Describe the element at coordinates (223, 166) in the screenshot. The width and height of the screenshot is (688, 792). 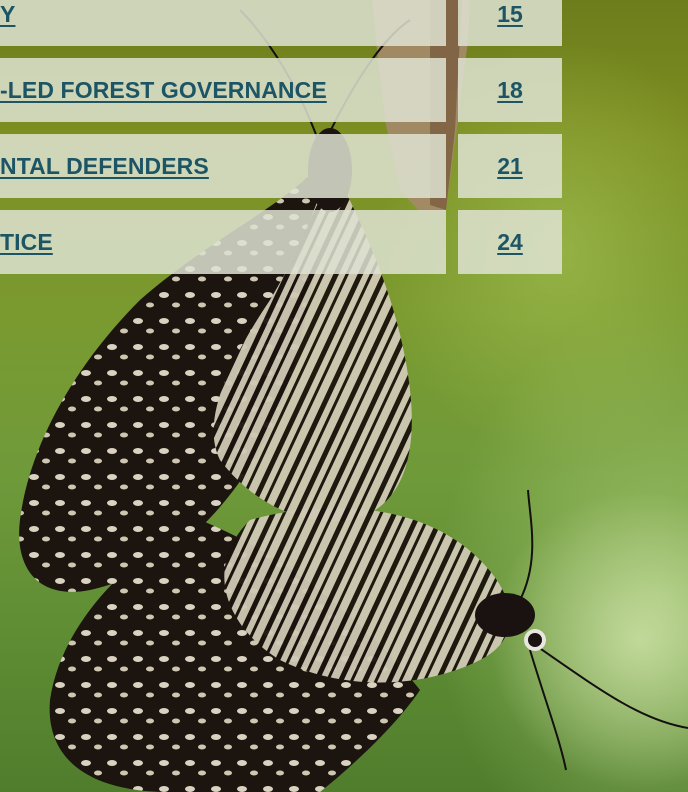
I see `toc-title-cell: NTAL DEFENDERS` at that location.